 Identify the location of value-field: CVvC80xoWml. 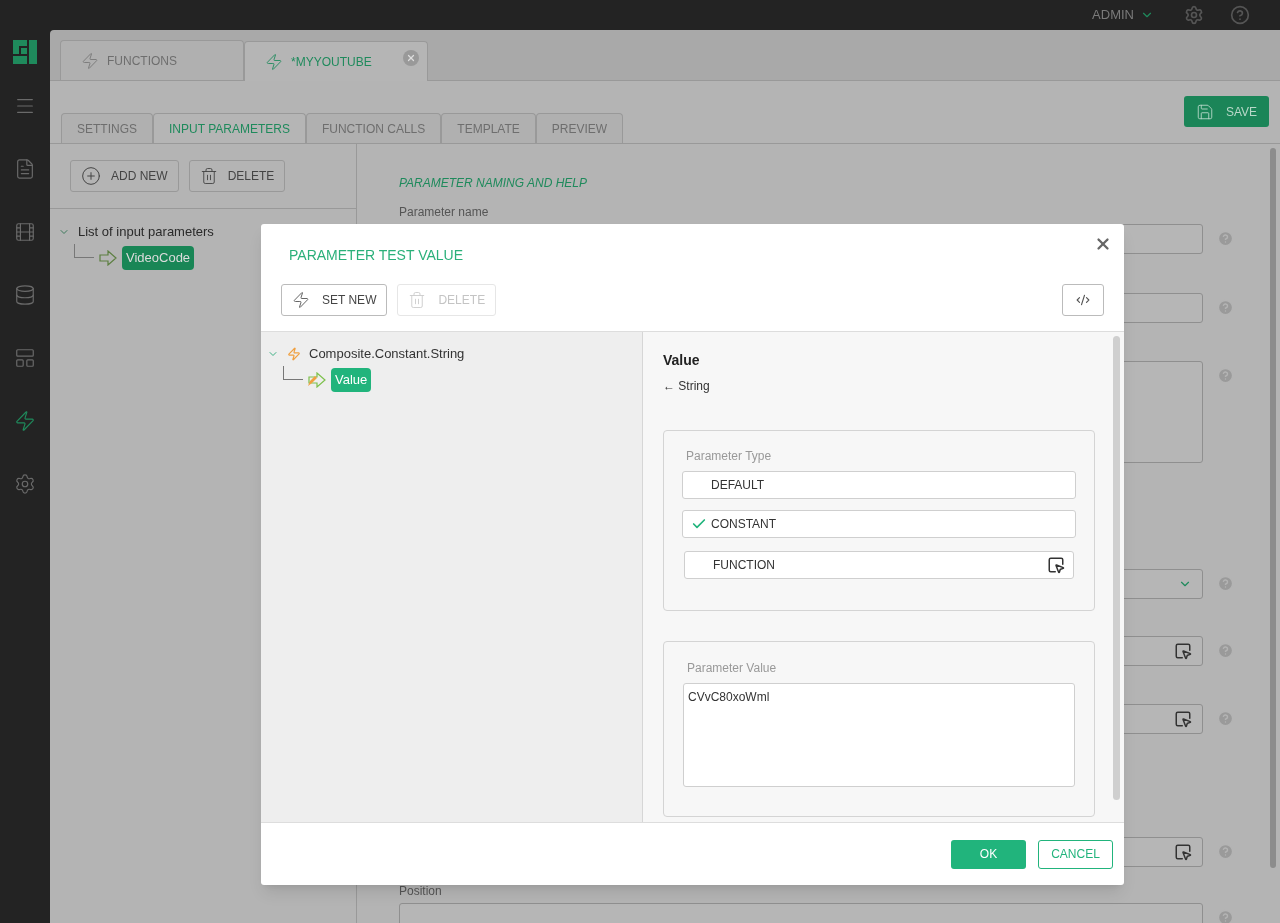
(879, 735).